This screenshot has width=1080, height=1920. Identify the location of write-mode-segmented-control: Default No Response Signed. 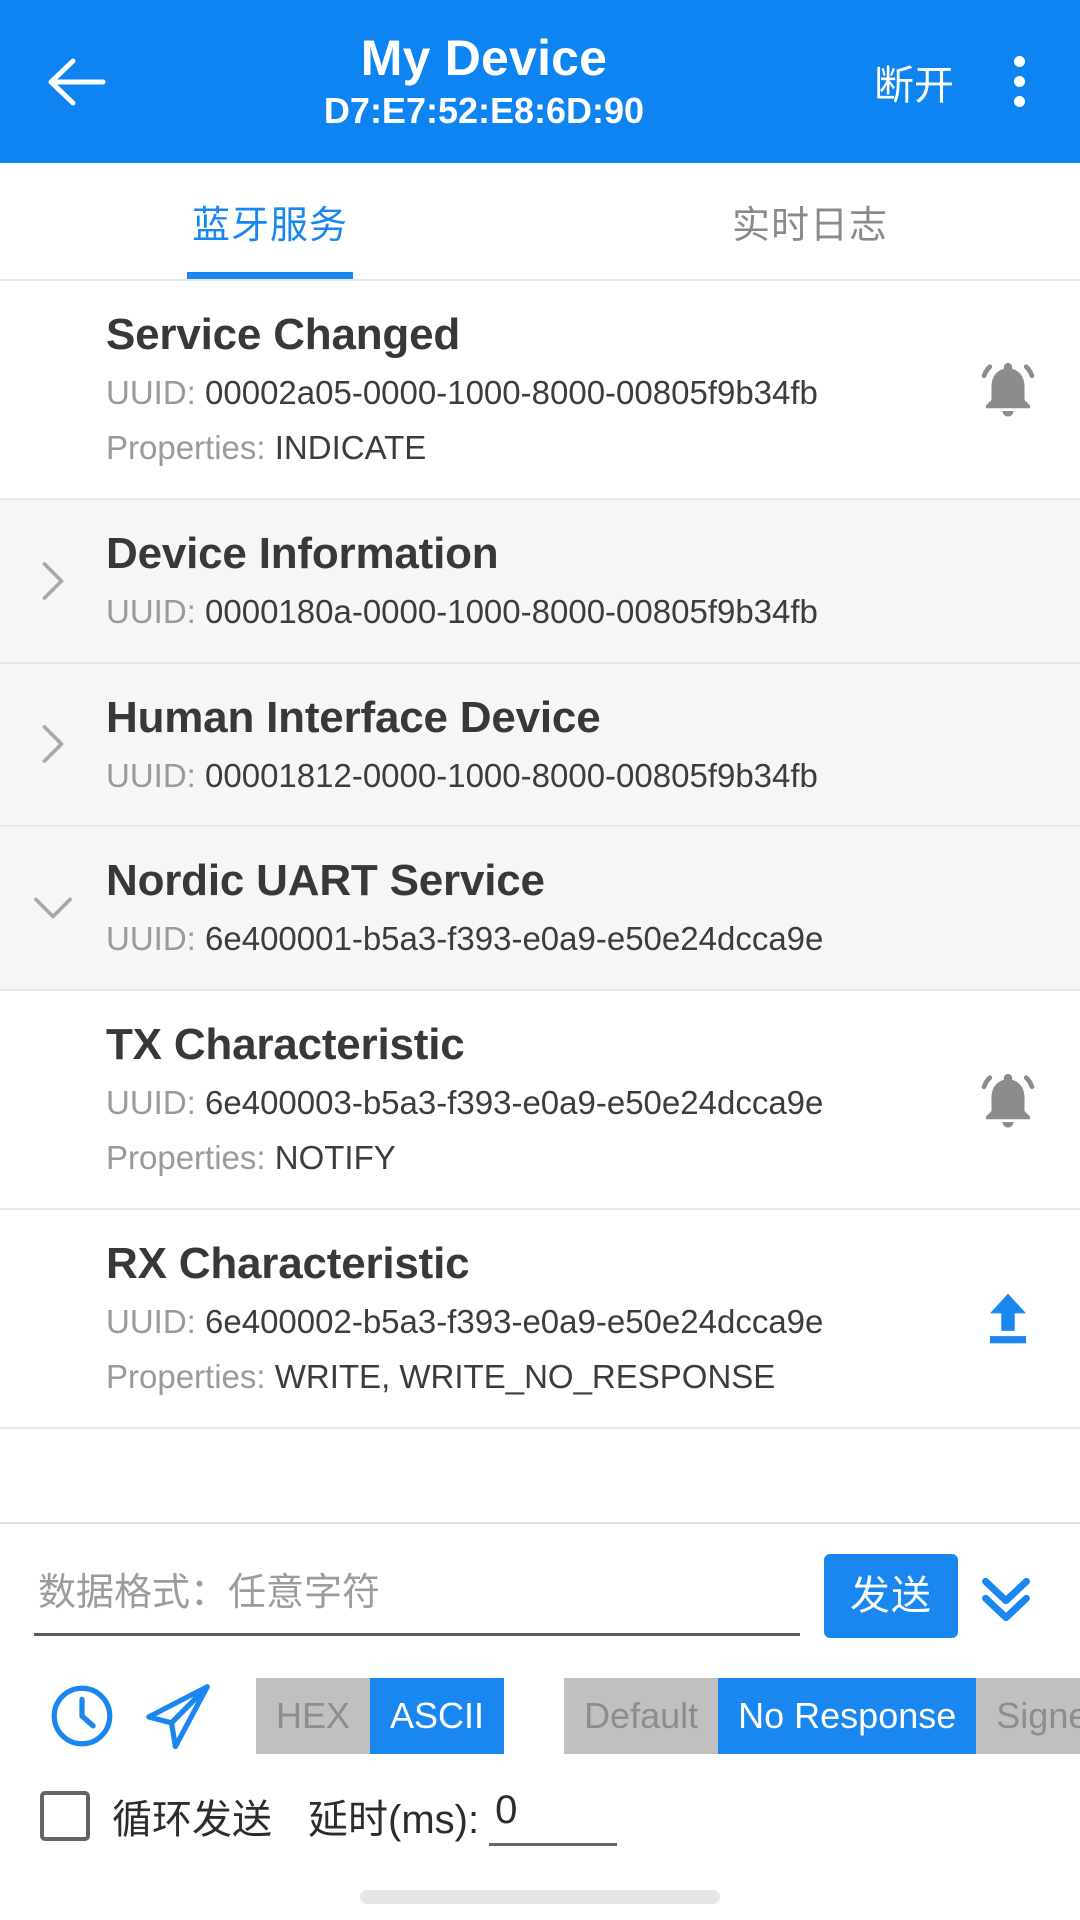
(822, 1716).